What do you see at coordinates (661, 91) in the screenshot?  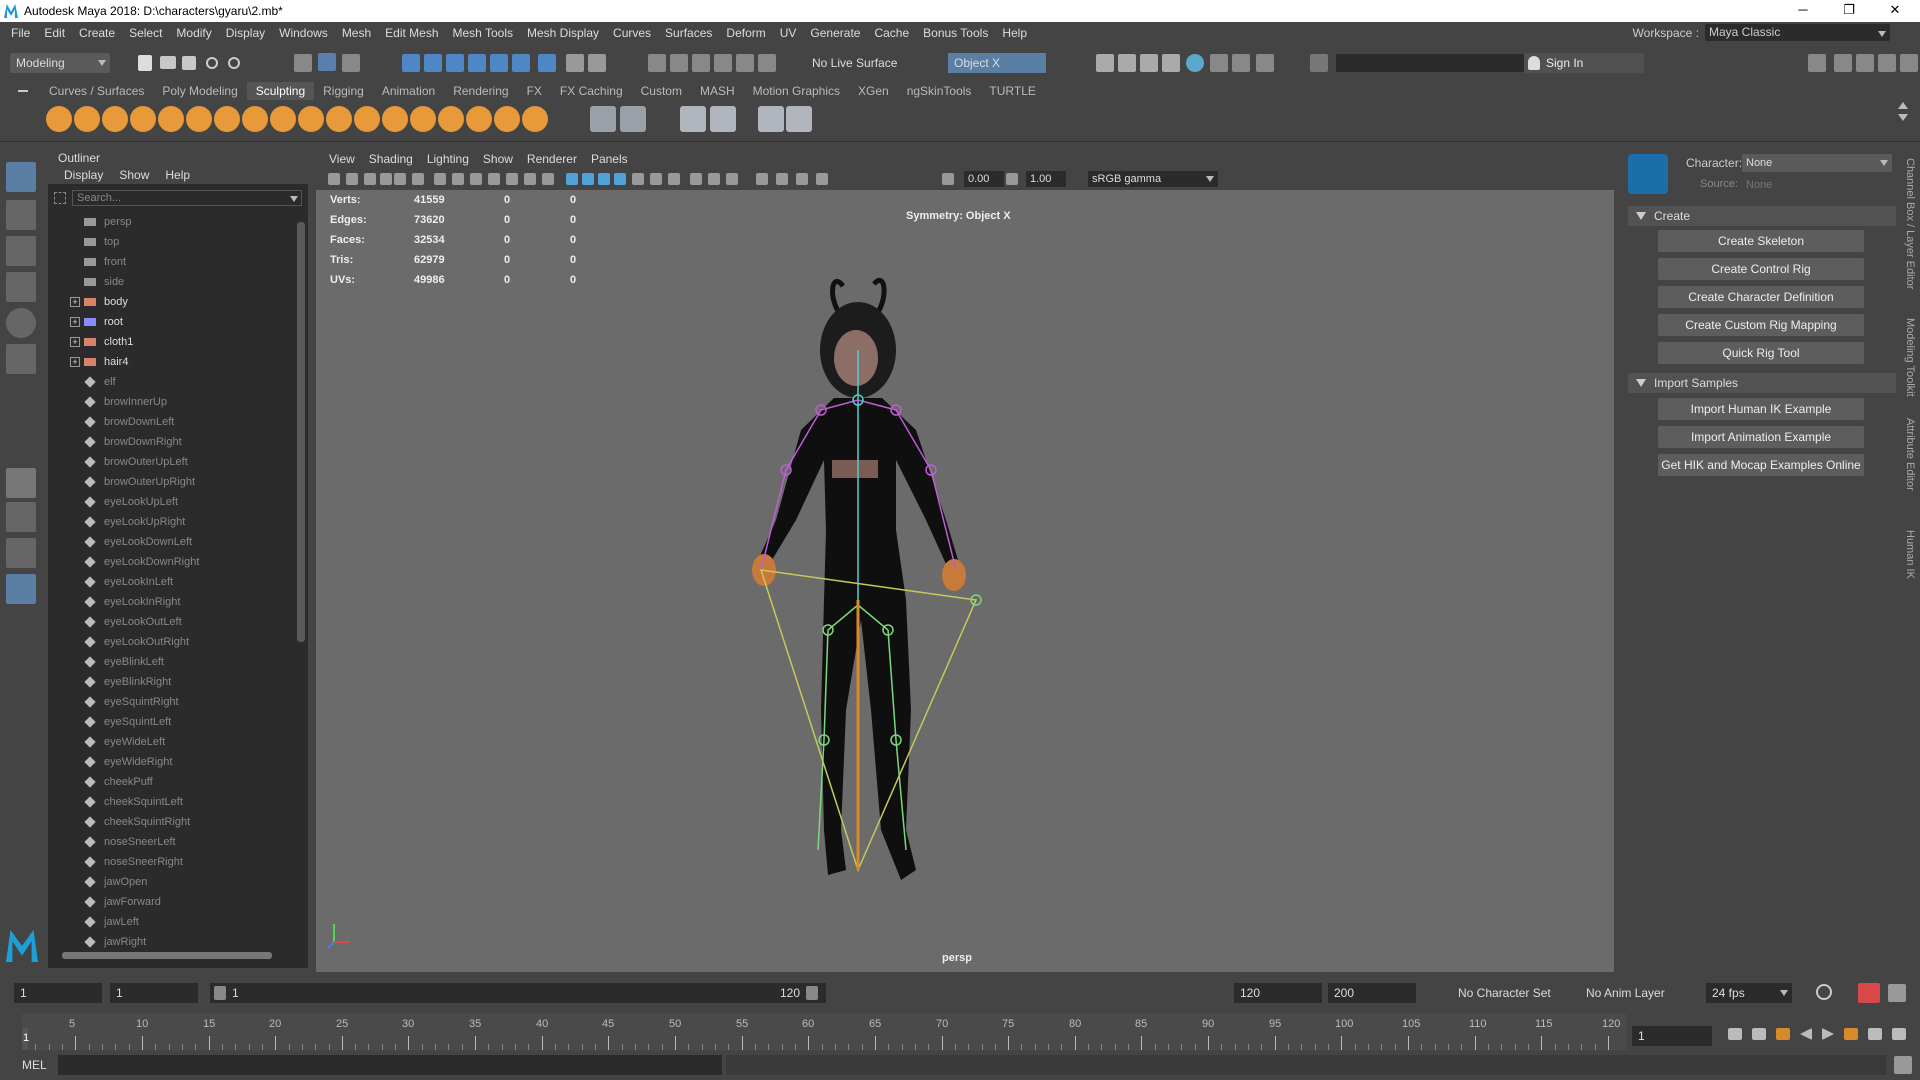 I see `shelf-tab-custom: Custom` at bounding box center [661, 91].